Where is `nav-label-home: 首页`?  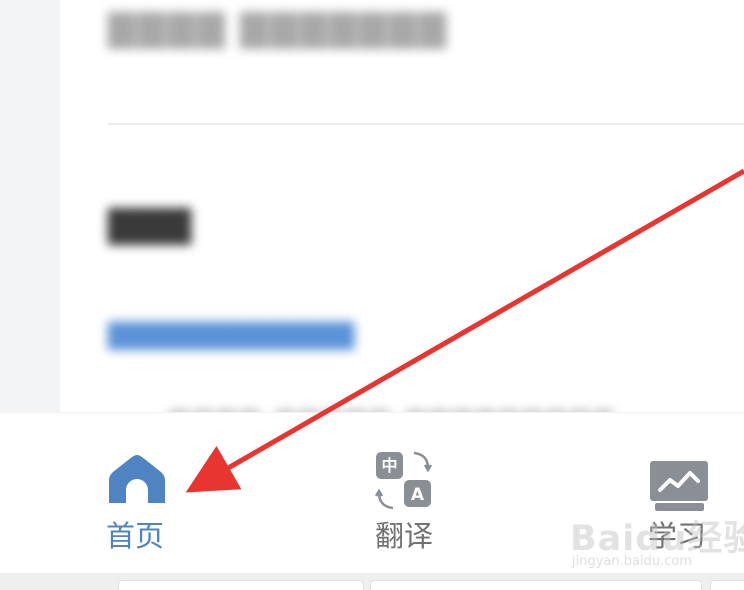 nav-label-home: 首页 is located at coordinates (135, 536).